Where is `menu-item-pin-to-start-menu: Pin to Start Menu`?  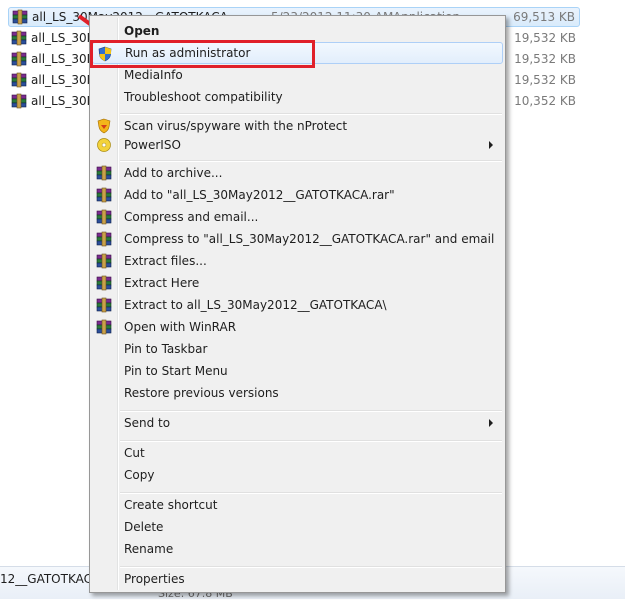
menu-item-pin-to-start-menu: Pin to Start Menu is located at coordinates (297, 371).